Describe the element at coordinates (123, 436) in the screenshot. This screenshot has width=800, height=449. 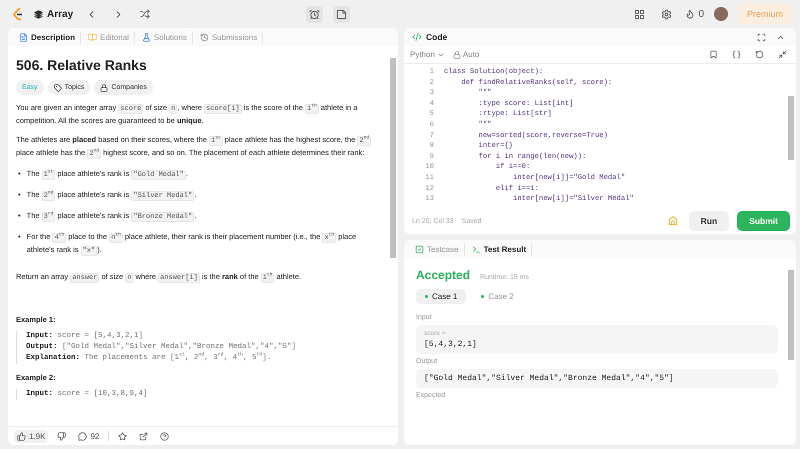
I see `star-icon` at that location.